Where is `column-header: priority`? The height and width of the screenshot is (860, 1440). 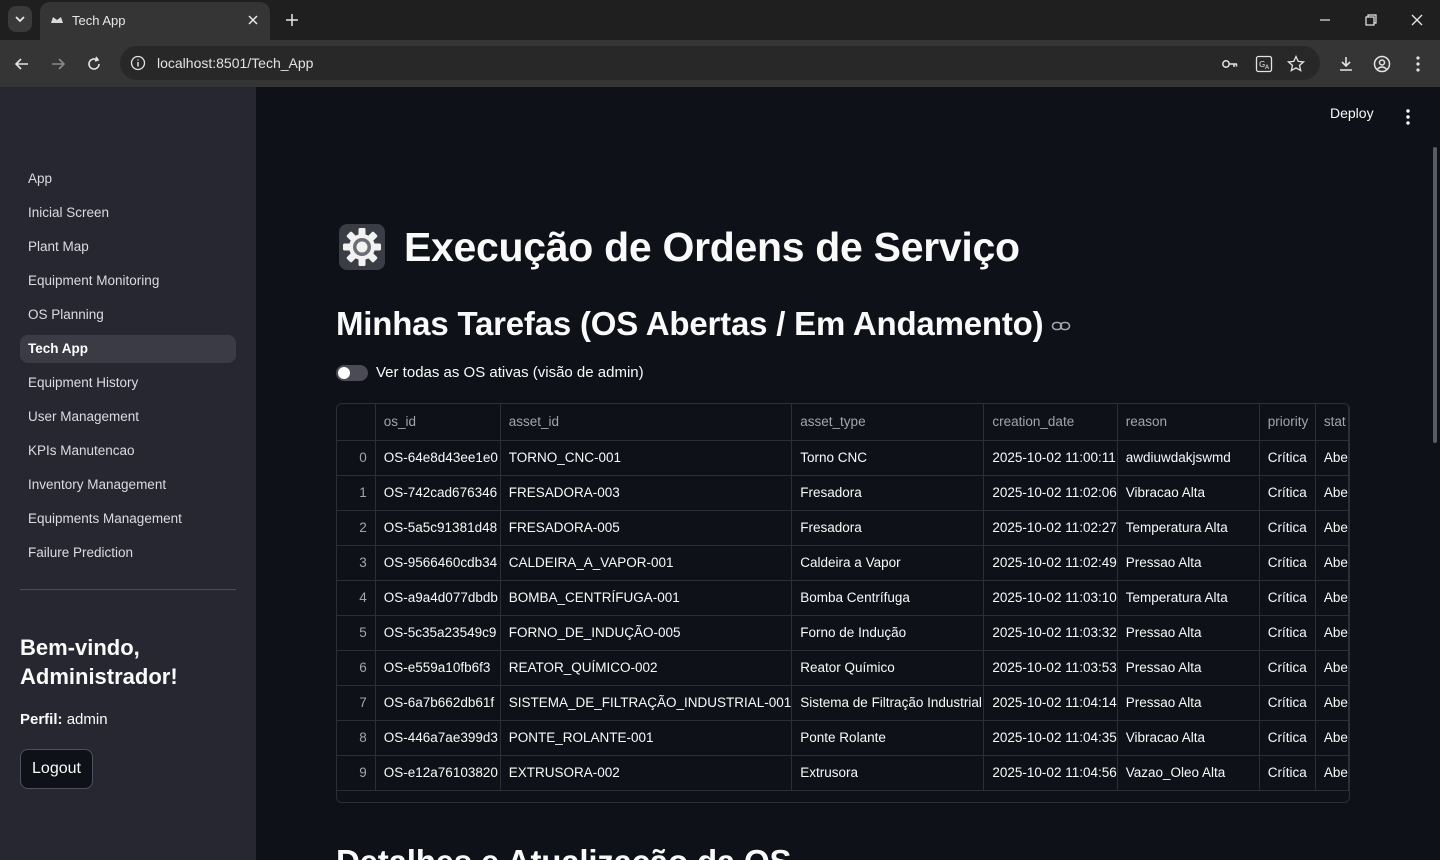 column-header: priority is located at coordinates (1287, 422).